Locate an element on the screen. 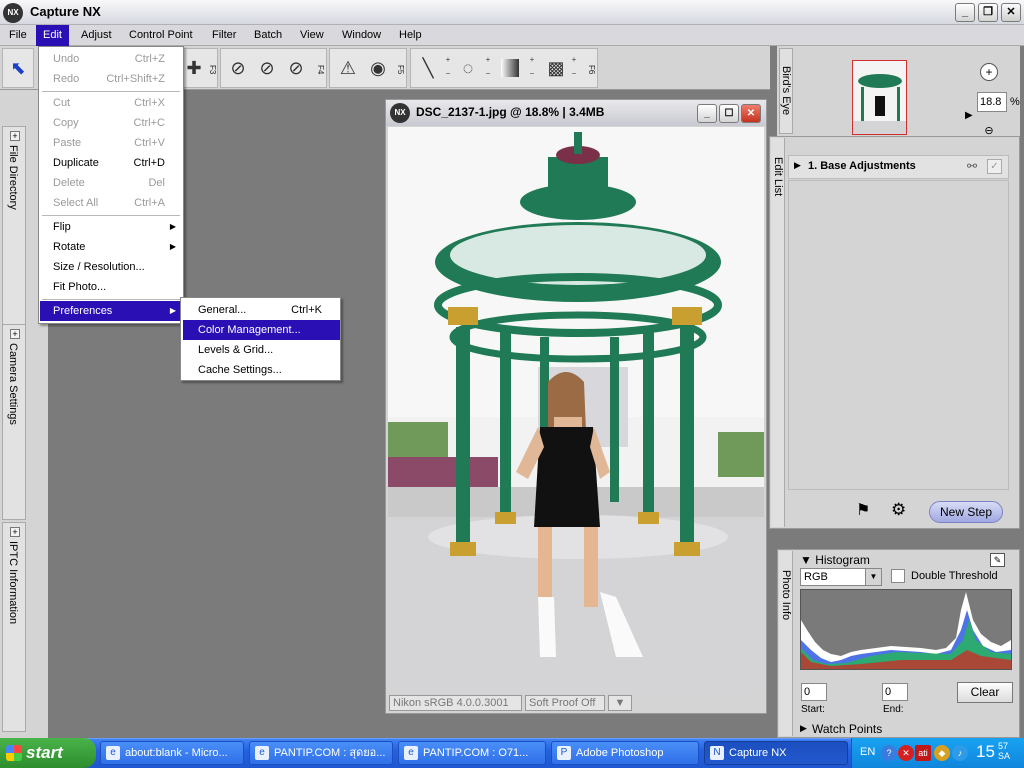 This screenshot has width=1024, height=768. thumbnail-image is located at coordinates (879, 97).